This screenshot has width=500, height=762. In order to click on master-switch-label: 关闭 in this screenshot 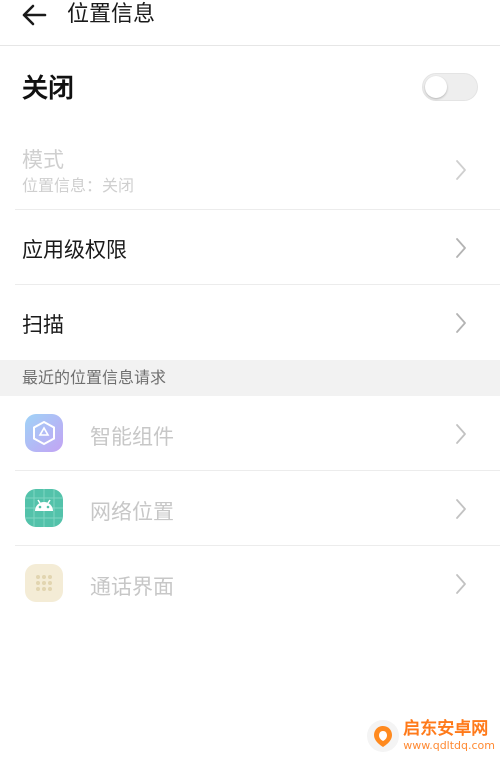, I will do `click(48, 89)`.